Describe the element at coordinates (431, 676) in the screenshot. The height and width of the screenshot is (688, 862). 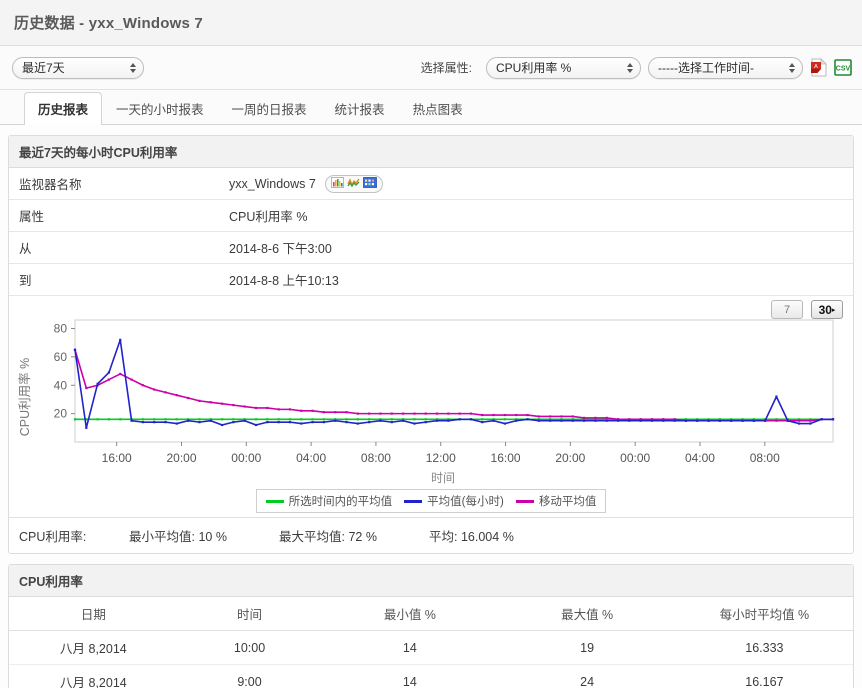
I see `table-row: 八月 8,2014 9:00 14 24 16.167` at that location.